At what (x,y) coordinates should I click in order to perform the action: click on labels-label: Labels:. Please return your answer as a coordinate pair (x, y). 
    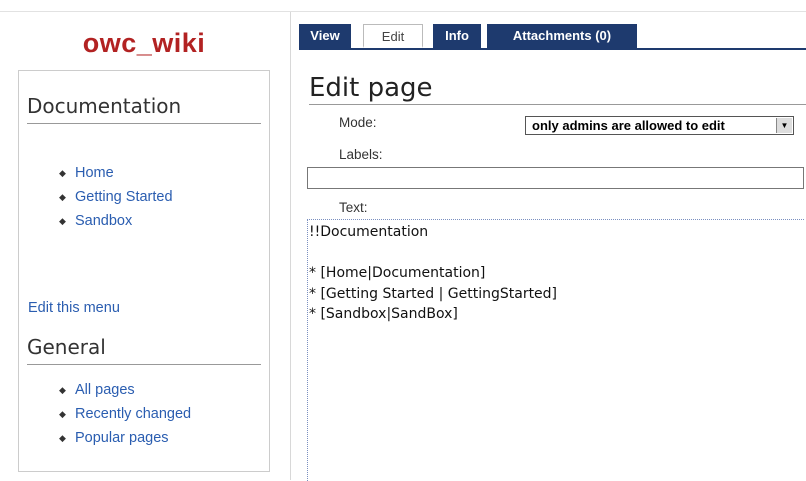
    Looking at the image, I should click on (361, 154).